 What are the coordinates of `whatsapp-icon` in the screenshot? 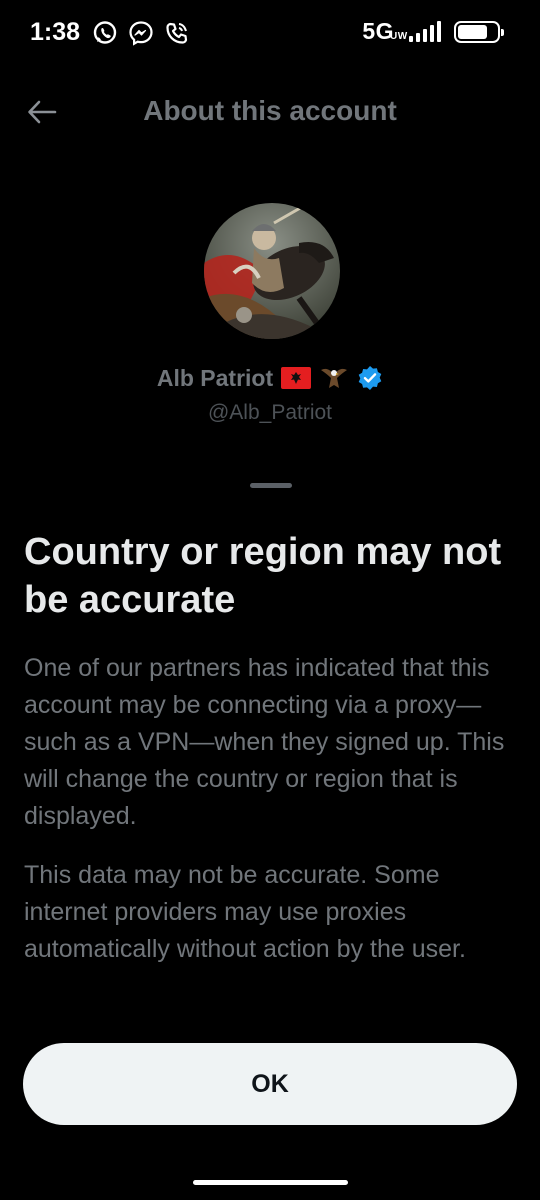 It's located at (105, 32).